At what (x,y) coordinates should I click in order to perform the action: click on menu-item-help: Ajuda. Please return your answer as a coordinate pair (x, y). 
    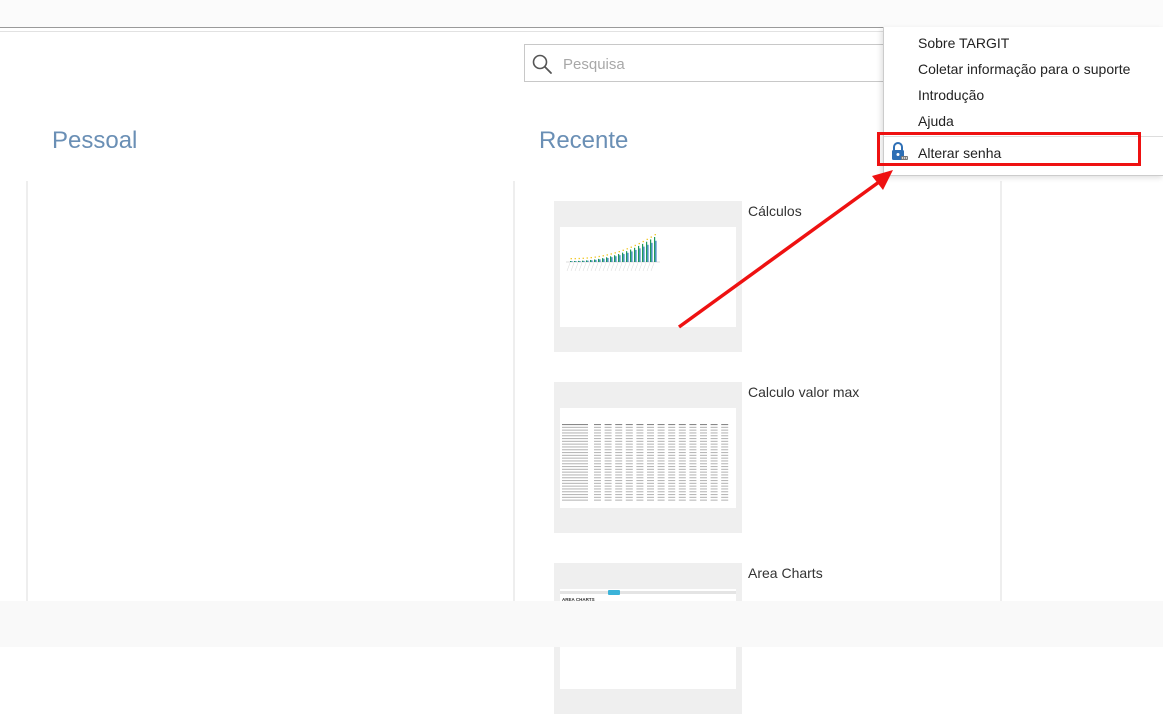
    Looking at the image, I should click on (936, 121).